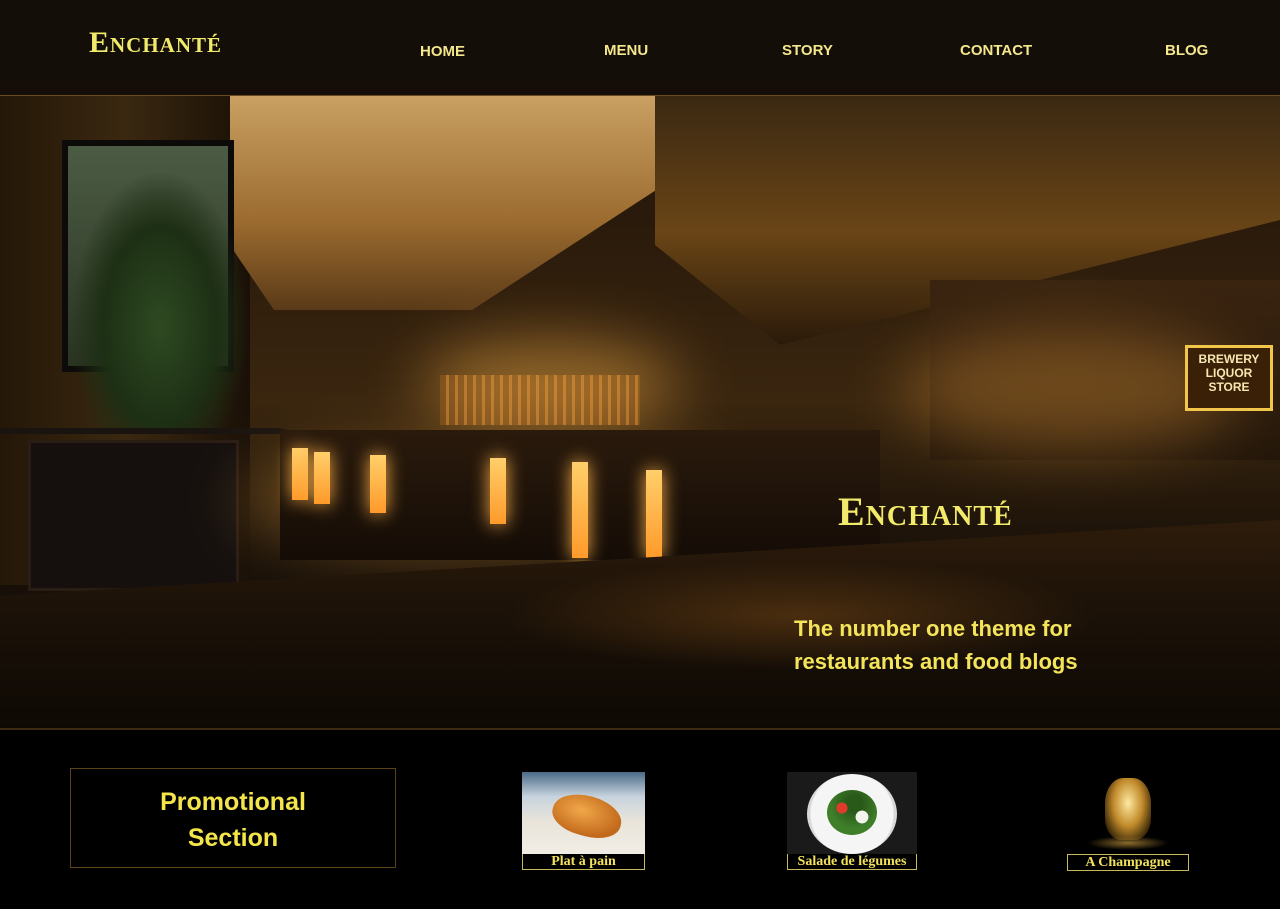 Image resolution: width=1280 pixels, height=909 pixels. Describe the element at coordinates (626, 50) in the screenshot. I see `nav-menu: MENU` at that location.